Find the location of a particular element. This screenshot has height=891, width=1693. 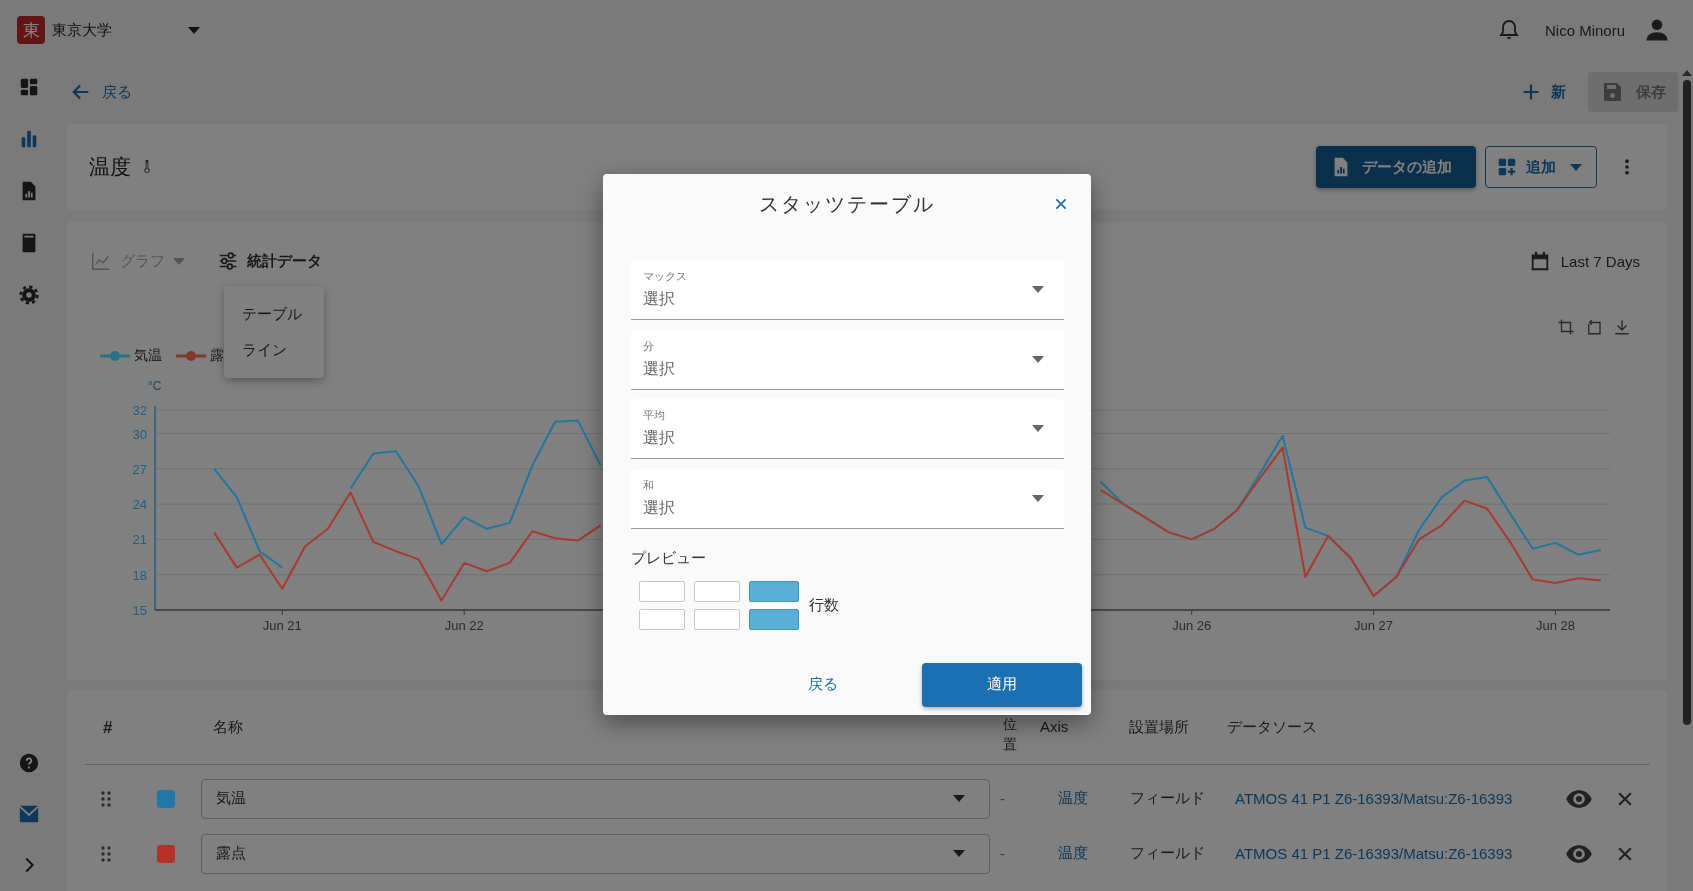

select-field: 平均 選択 is located at coordinates (847, 429).